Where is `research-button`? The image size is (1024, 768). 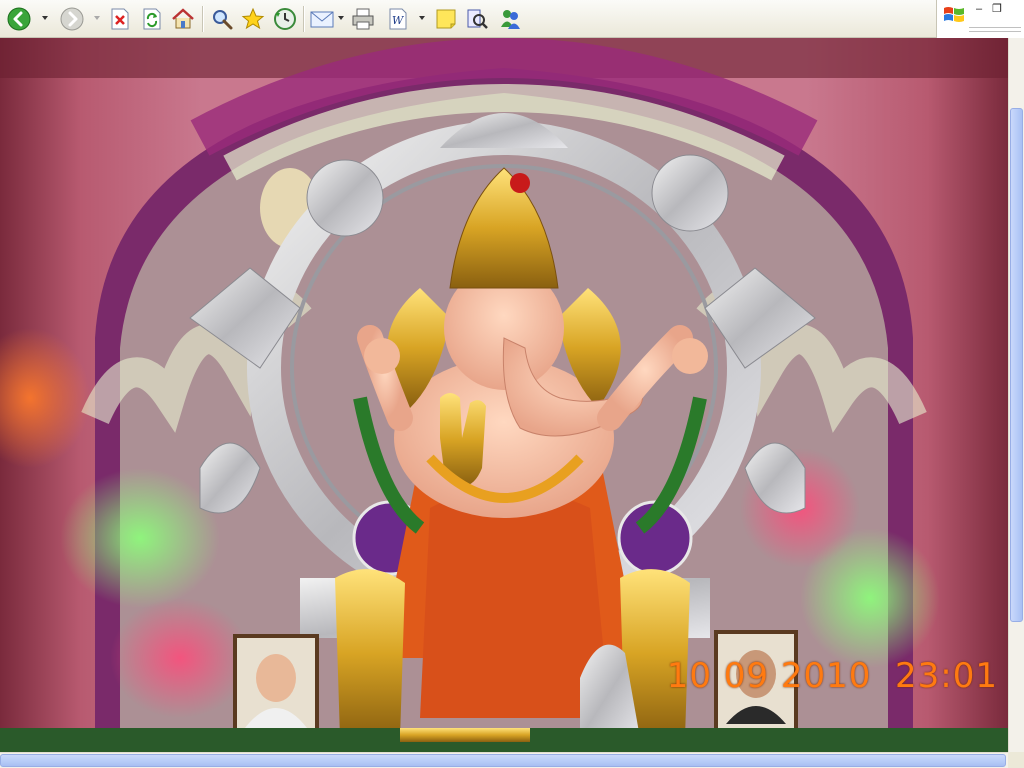 research-button is located at coordinates (477, 19).